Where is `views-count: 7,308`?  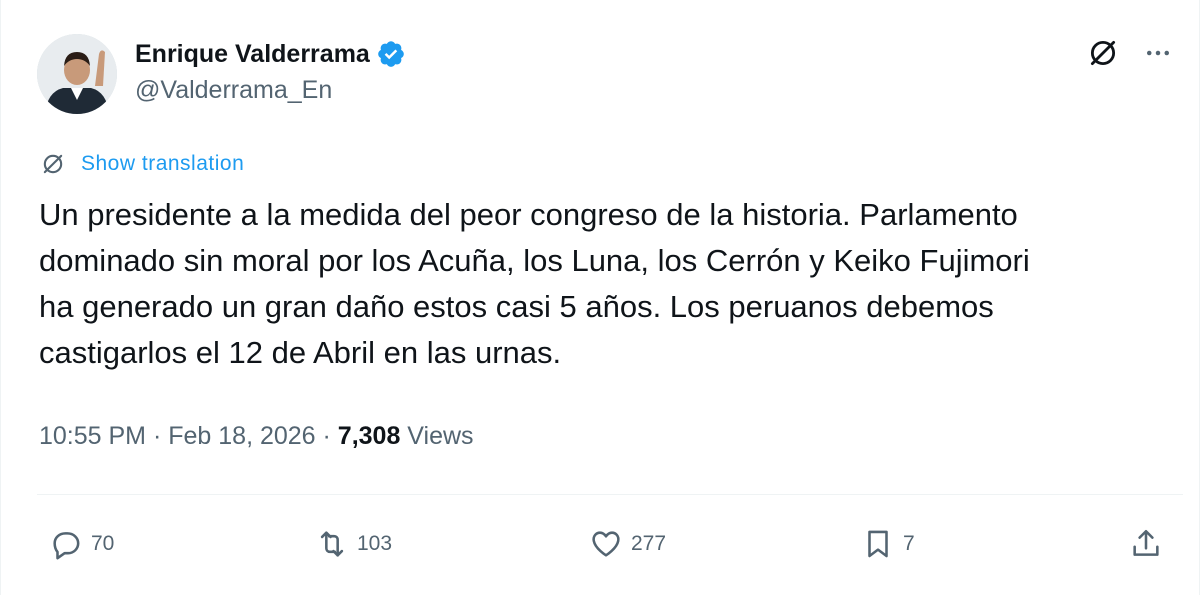 views-count: 7,308 is located at coordinates (369, 436).